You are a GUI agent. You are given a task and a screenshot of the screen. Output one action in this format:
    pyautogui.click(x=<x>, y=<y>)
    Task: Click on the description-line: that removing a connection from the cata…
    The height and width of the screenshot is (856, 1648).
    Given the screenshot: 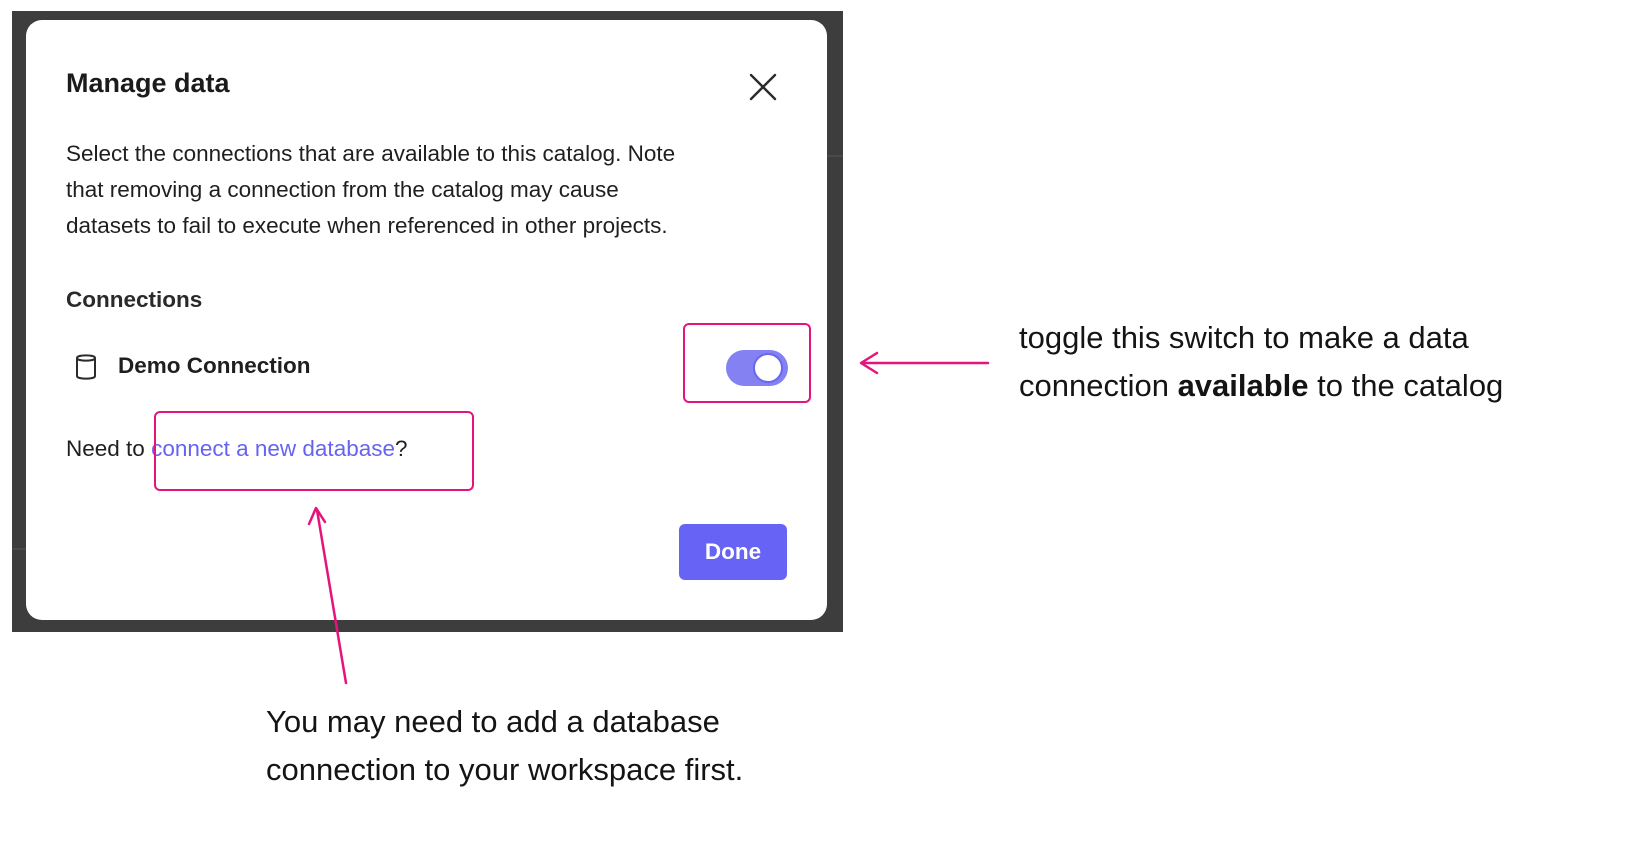 What is the action you would take?
    pyautogui.click(x=342, y=189)
    